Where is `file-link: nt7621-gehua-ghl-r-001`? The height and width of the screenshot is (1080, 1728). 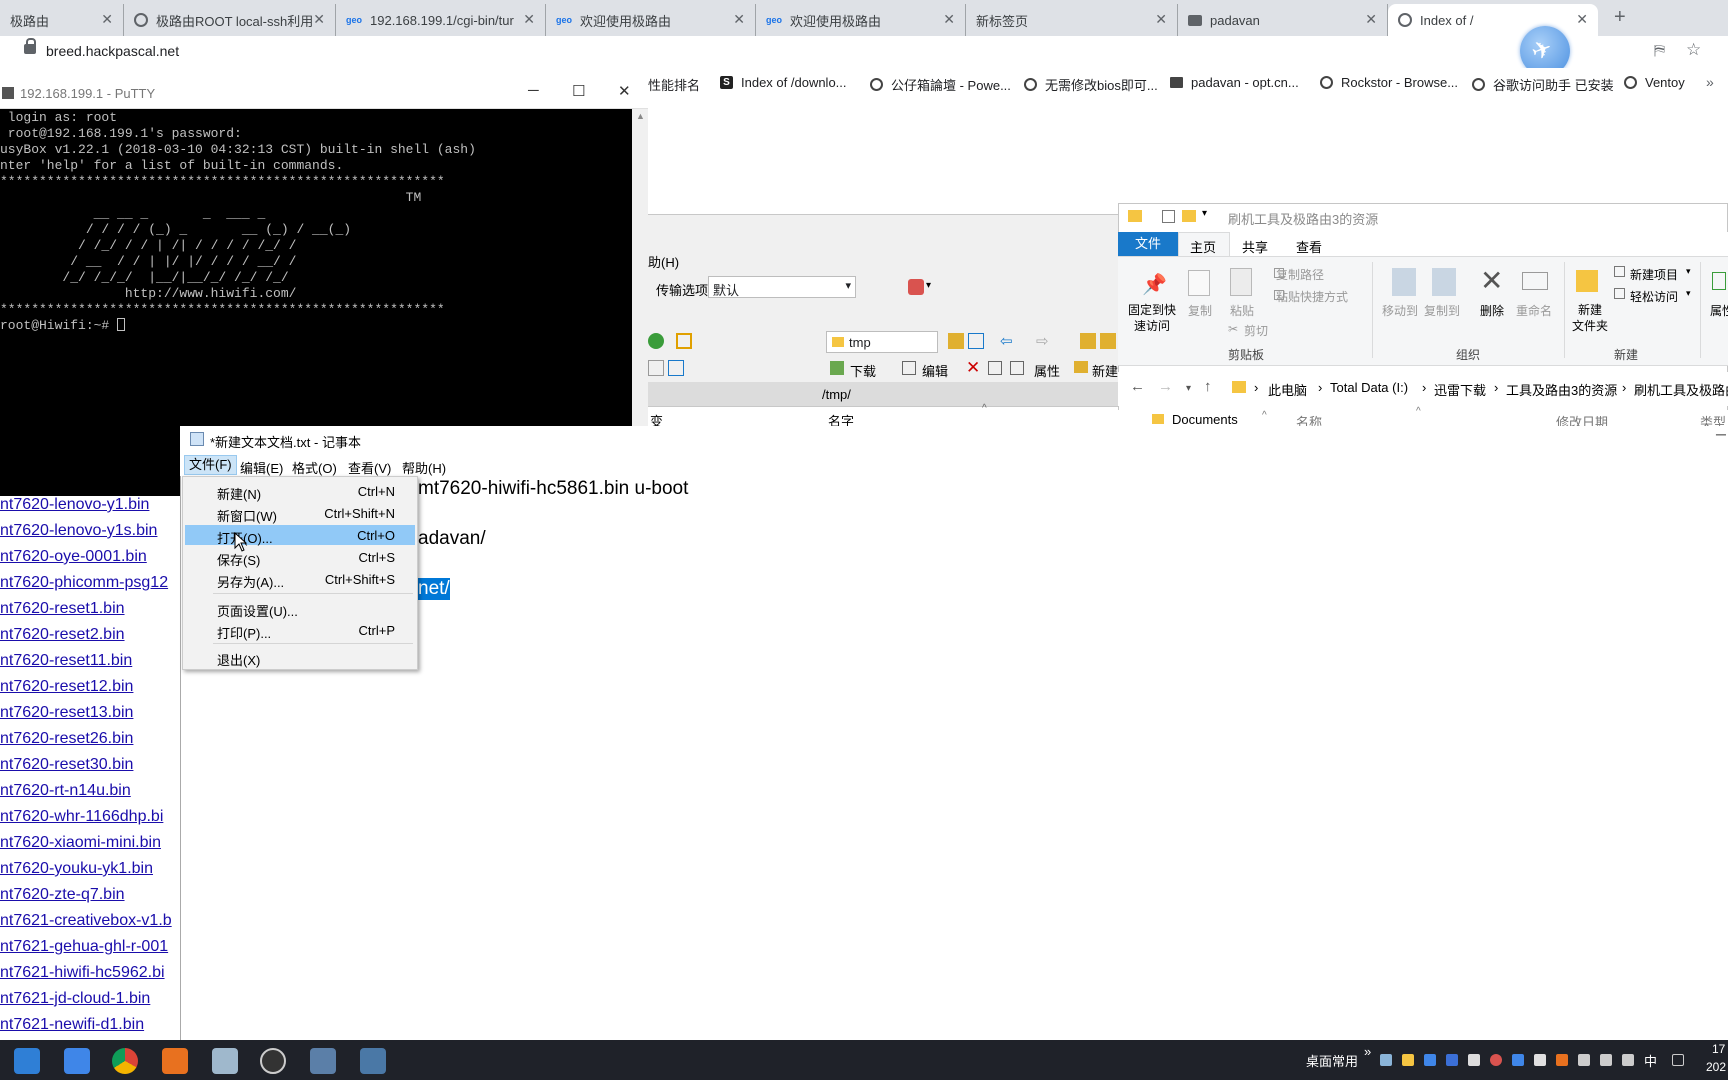 file-link: nt7621-gehua-ghl-r-001 is located at coordinates (84, 947).